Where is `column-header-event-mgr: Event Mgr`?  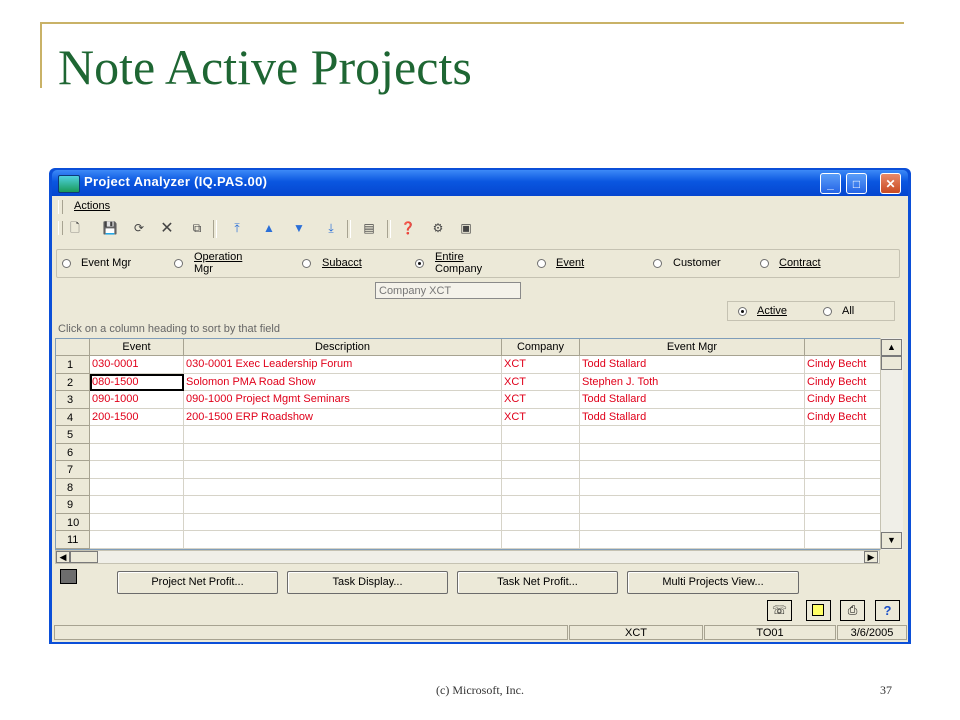
column-header-event-mgr: Event Mgr is located at coordinates (692, 347).